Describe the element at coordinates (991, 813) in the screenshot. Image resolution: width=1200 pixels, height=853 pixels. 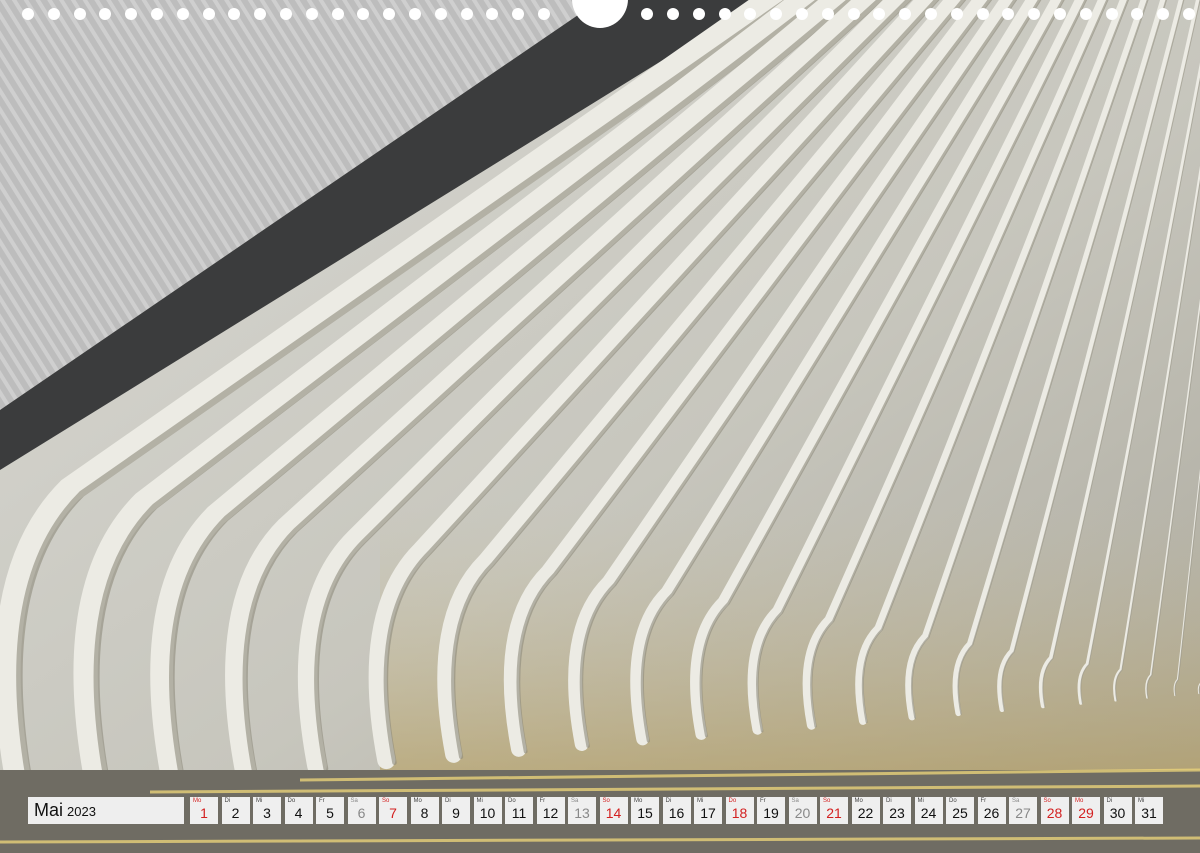
I see `day-number: 26` at that location.